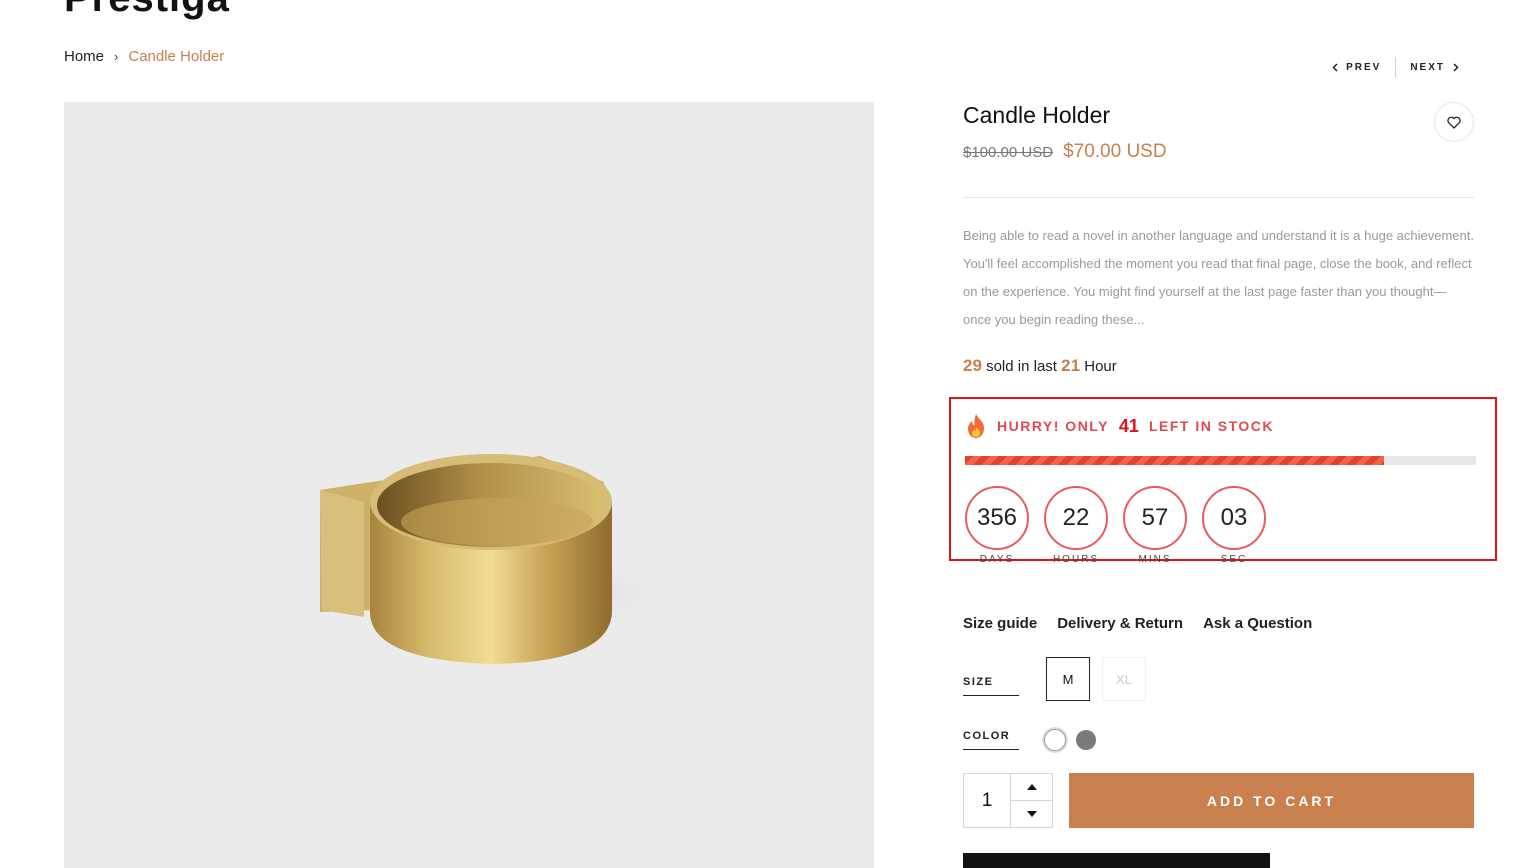 The height and width of the screenshot is (868, 1515). What do you see at coordinates (1234, 518) in the screenshot?
I see `countdown-value: 03` at bounding box center [1234, 518].